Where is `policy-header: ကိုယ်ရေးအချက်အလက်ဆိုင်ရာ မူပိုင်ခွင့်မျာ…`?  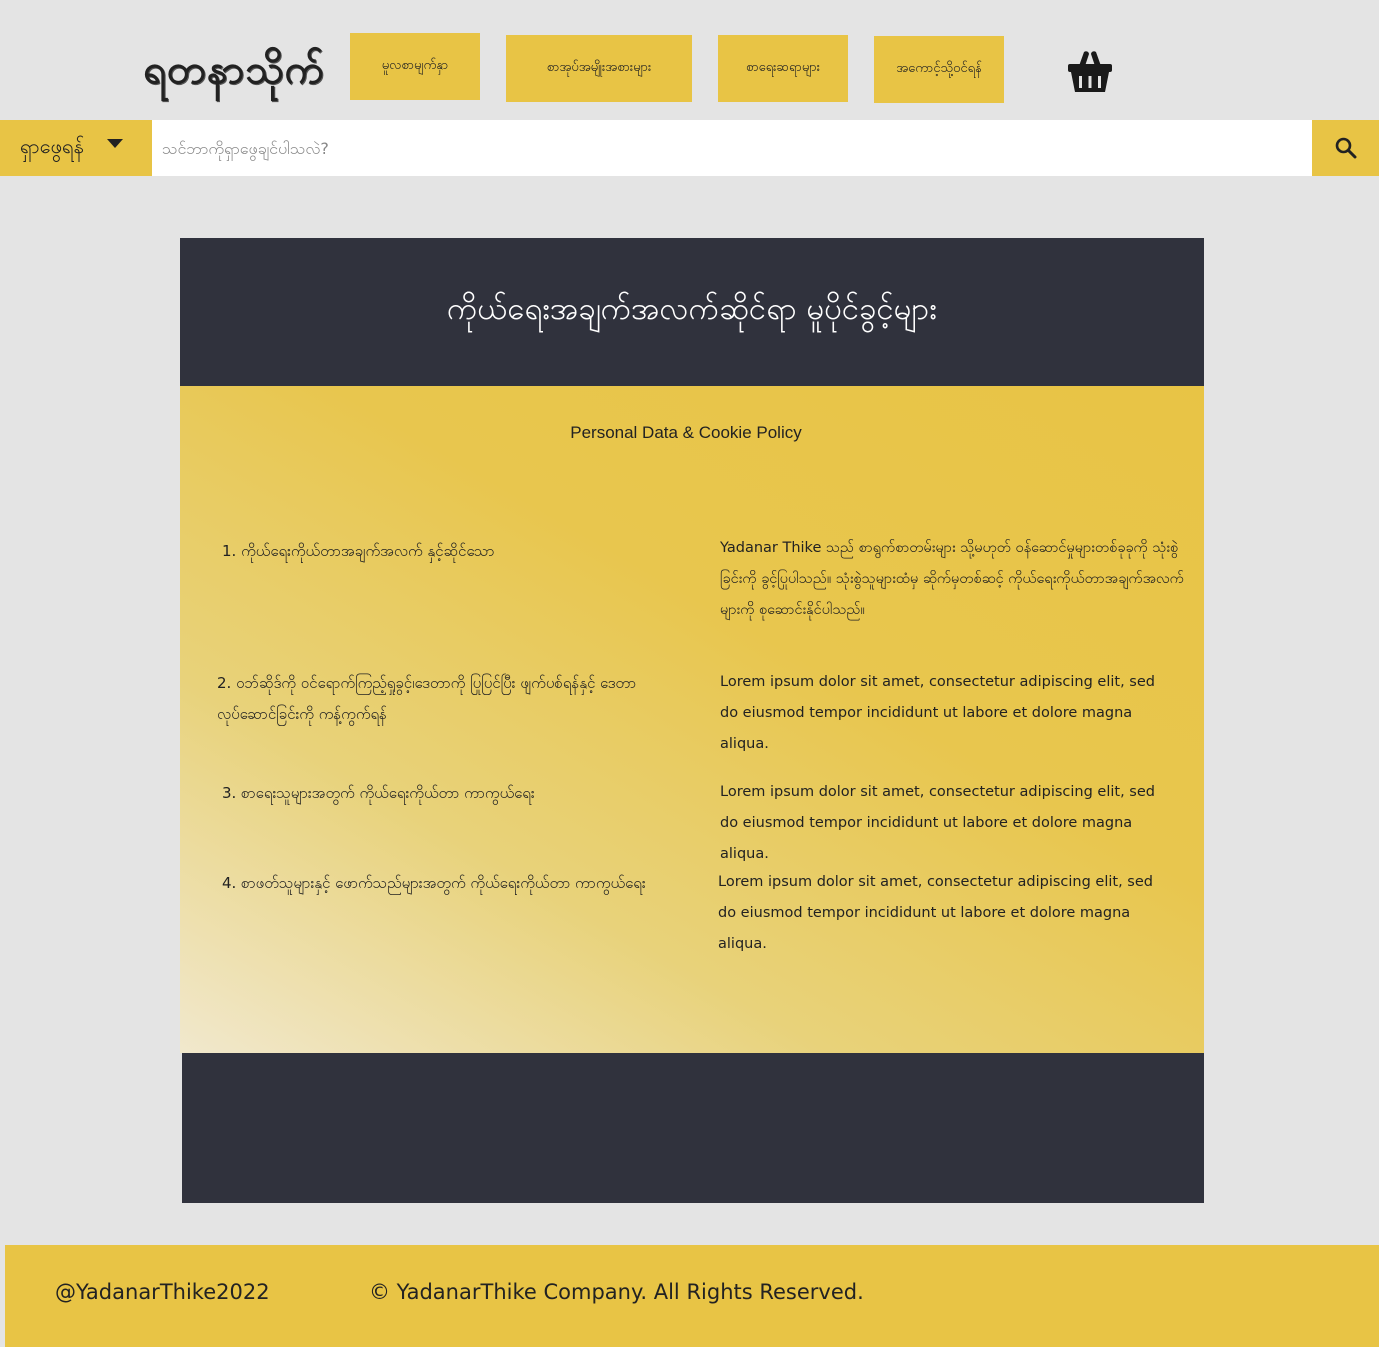 policy-header: ကိုယ်ရေးအချက်အလက်ဆိုင်ရာ မူပိုင်ခွင့်မျာ… is located at coordinates (692, 312).